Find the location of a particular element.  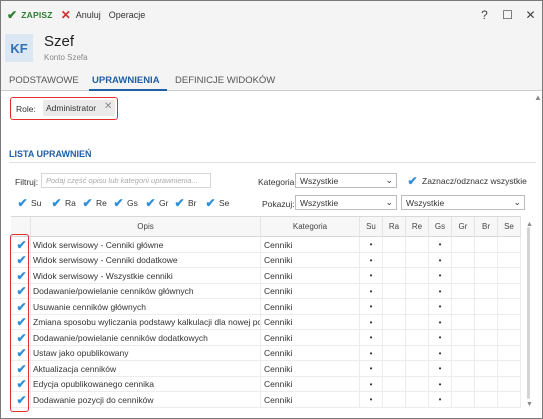

column-header-re: Re is located at coordinates (417, 227).